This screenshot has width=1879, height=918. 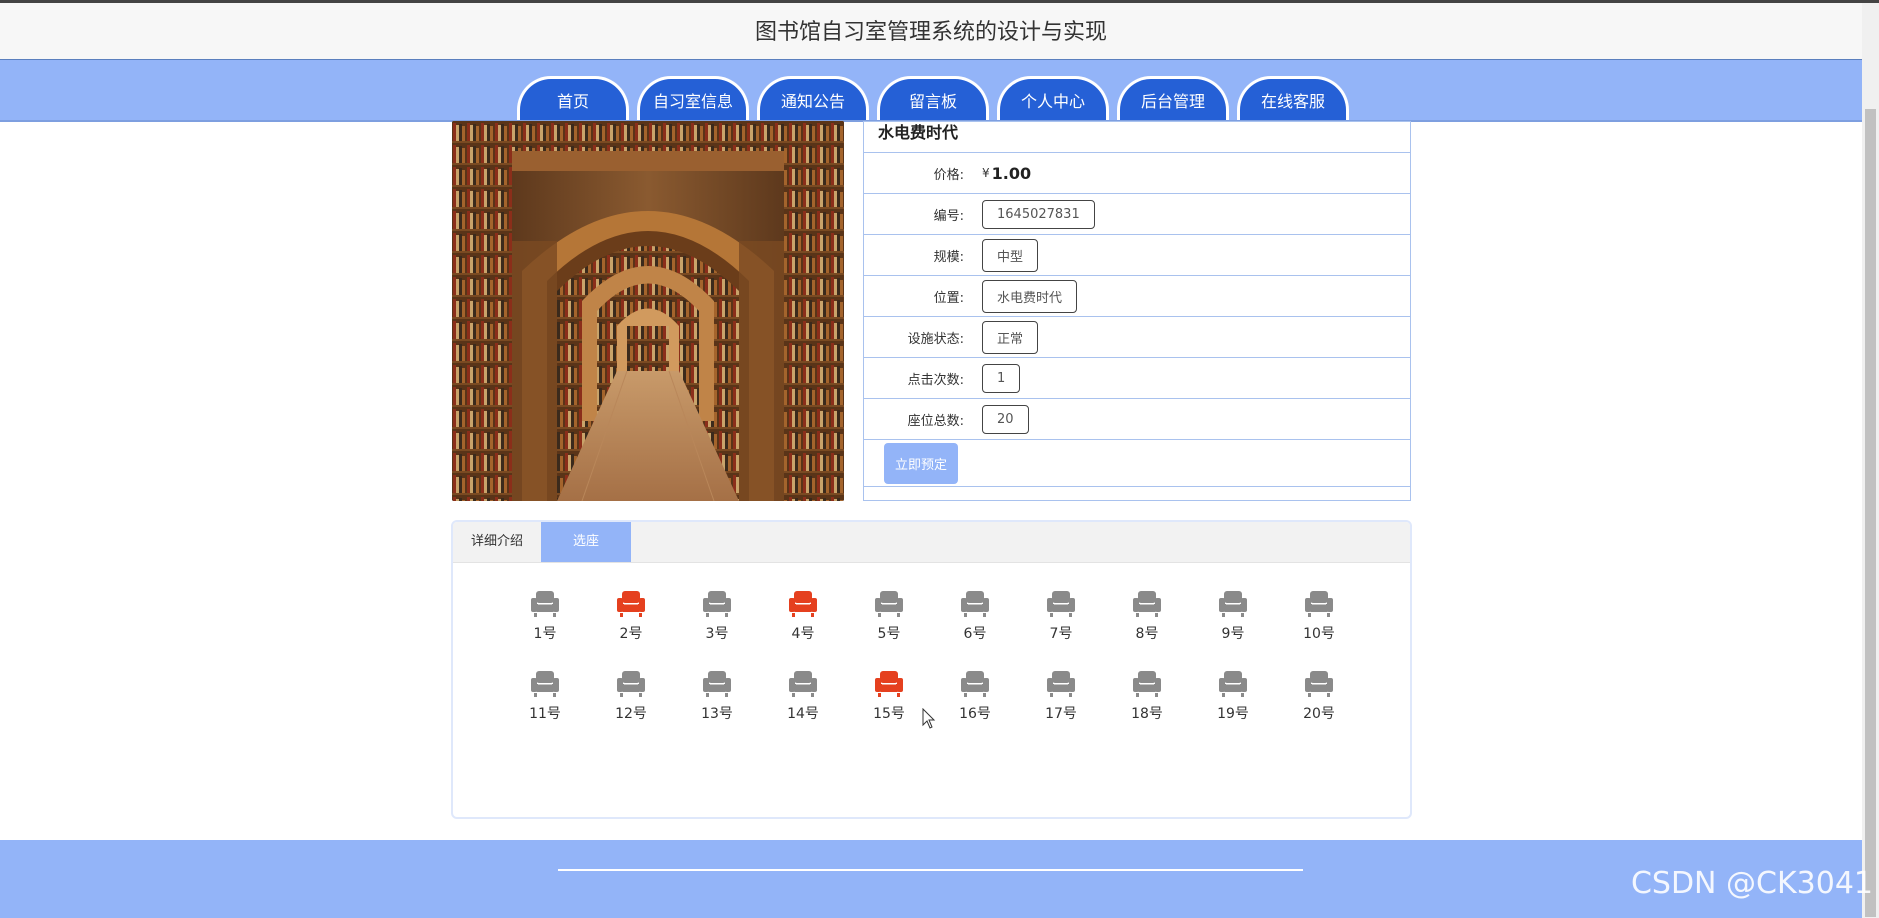 What do you see at coordinates (693, 98) in the screenshot?
I see `nav-tab-study-room-info: 自习室信息` at bounding box center [693, 98].